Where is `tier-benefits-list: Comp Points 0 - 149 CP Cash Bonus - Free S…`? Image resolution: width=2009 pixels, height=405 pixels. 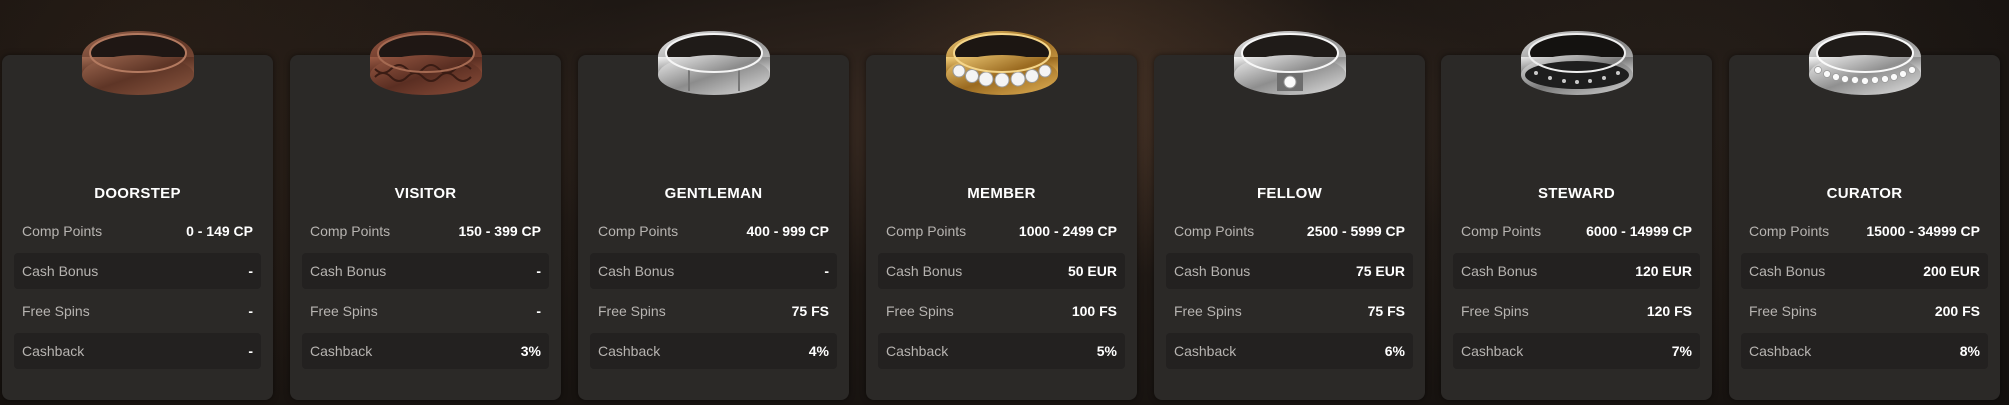
tier-benefits-list: Comp Points 0 - 149 CP Cash Bonus - Free S… is located at coordinates (137, 293).